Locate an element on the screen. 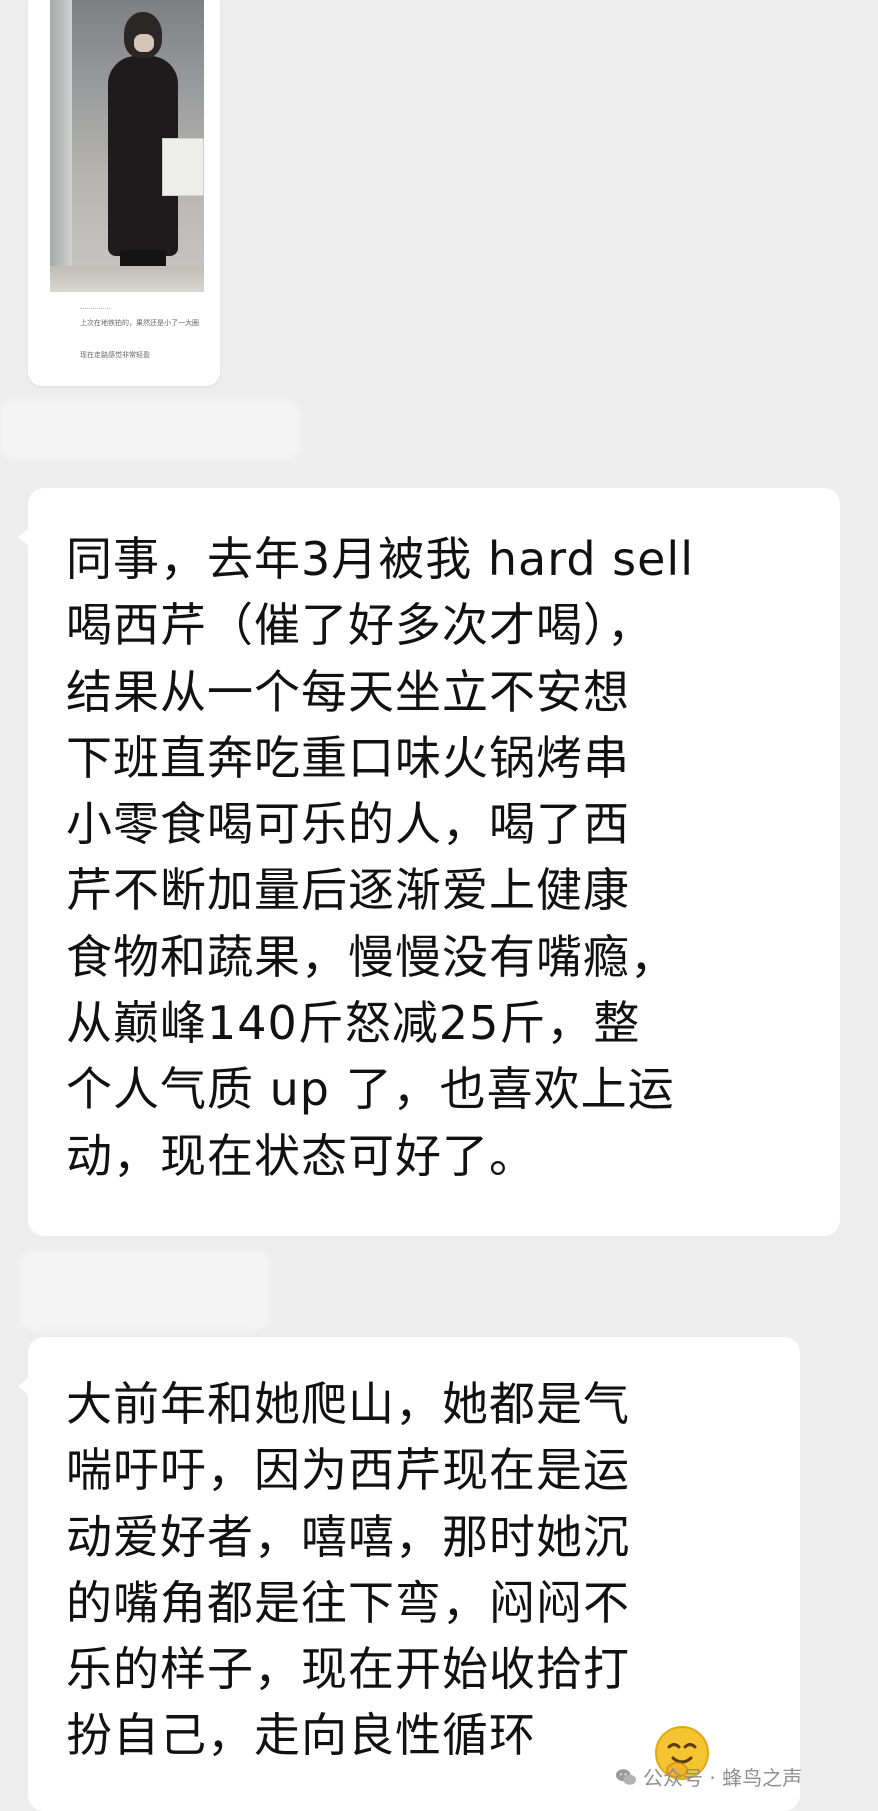 Image resolution: width=878 pixels, height=1811 pixels. photo-scene is located at coordinates (127, 146).